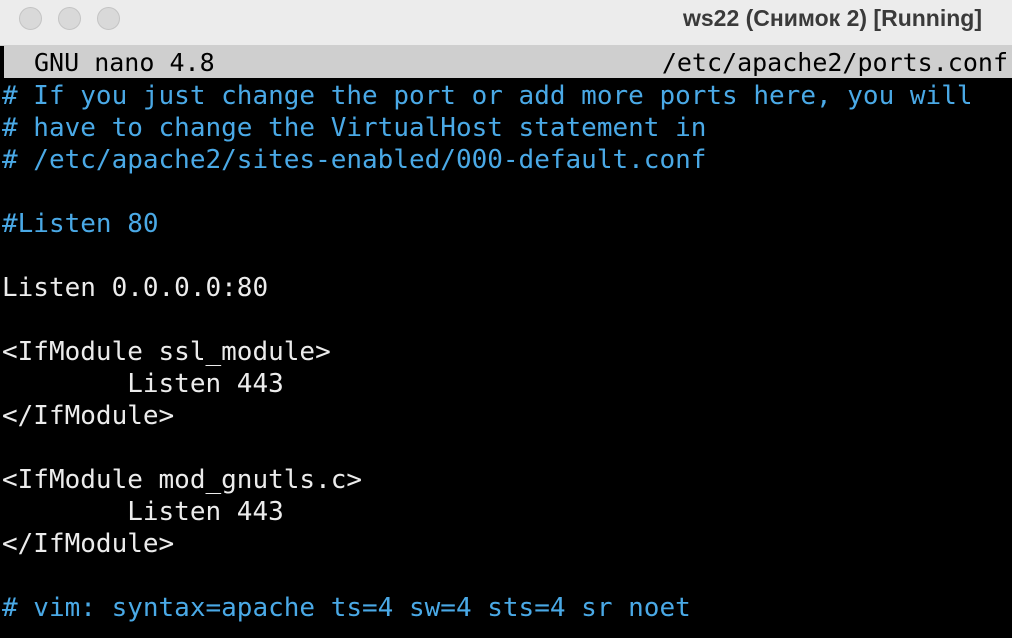 Image resolution: width=1012 pixels, height=638 pixels. I want to click on window-titlebar: ws22 (Снимок 2) [Running], so click(506, 23).